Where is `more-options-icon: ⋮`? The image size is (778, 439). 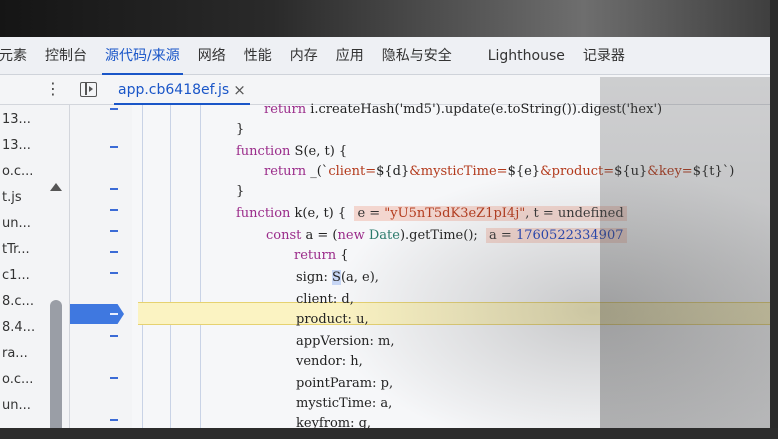
more-options-icon: ⋮ is located at coordinates (53, 89).